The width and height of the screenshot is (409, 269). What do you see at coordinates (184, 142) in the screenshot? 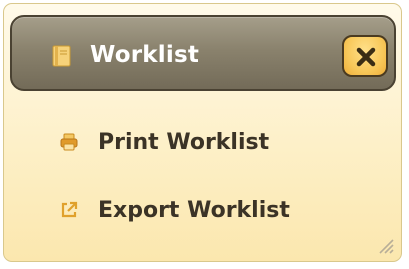
I see `menu-item-label: Print Worklist` at bounding box center [184, 142].